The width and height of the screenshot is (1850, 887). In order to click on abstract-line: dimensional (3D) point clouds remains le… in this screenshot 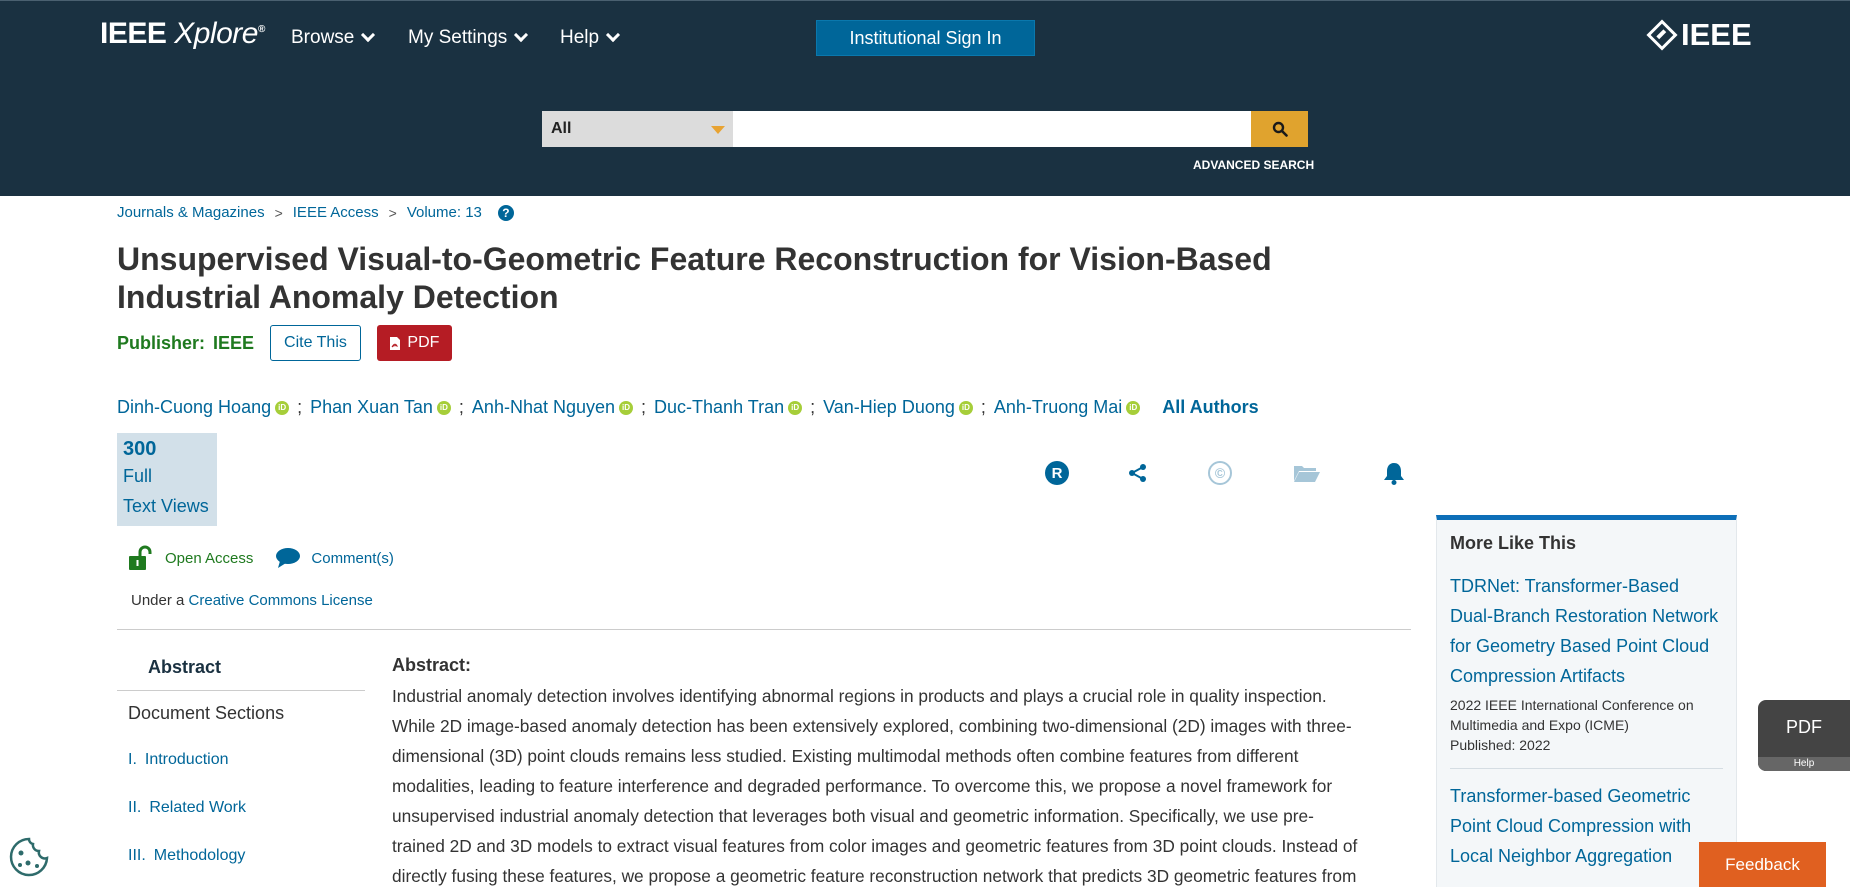, I will do `click(845, 756)`.